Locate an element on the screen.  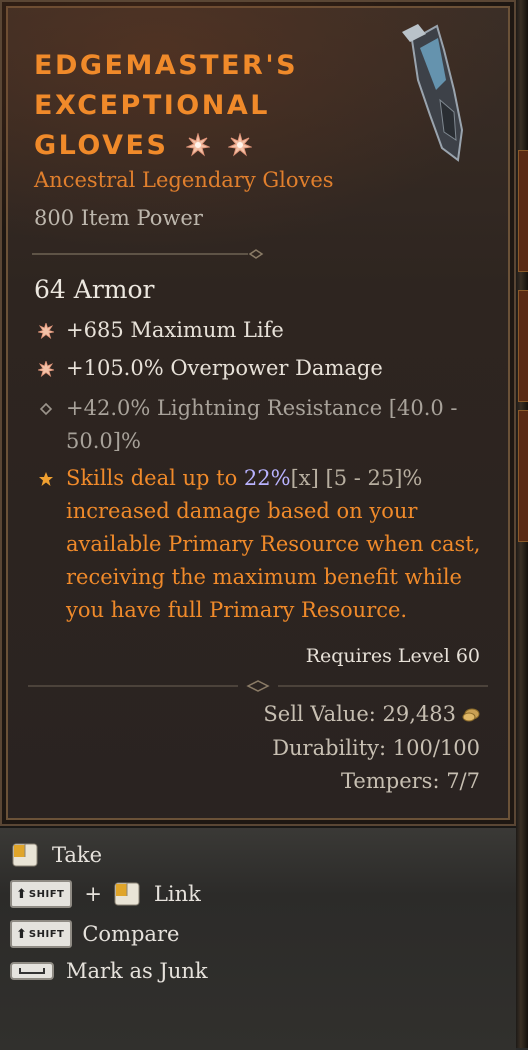
take-action: Take is located at coordinates (56, 855).